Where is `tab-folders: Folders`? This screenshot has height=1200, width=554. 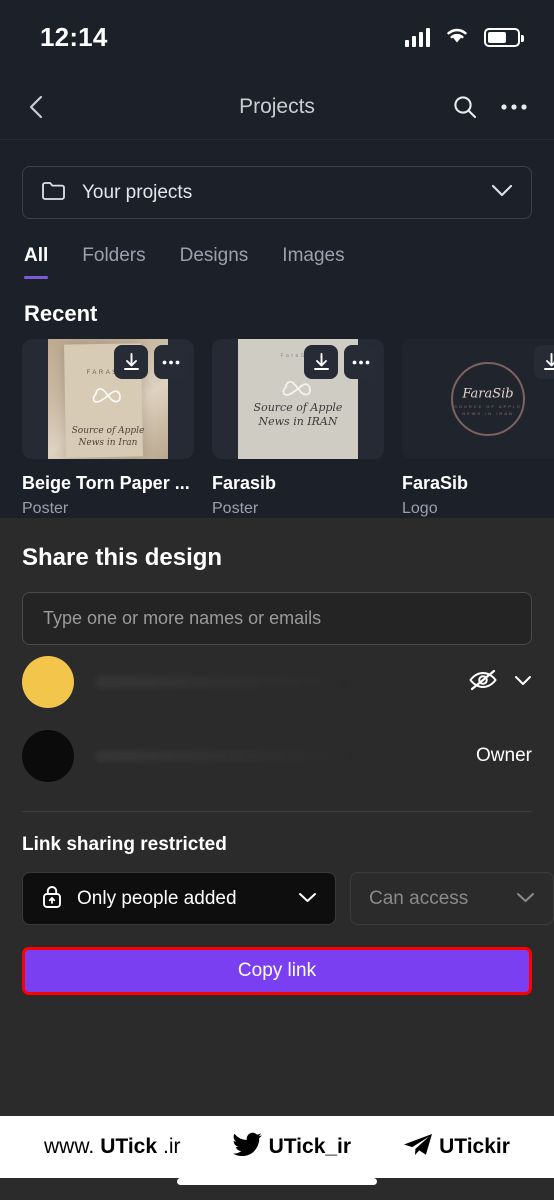
tab-folders: Folders is located at coordinates (113, 262).